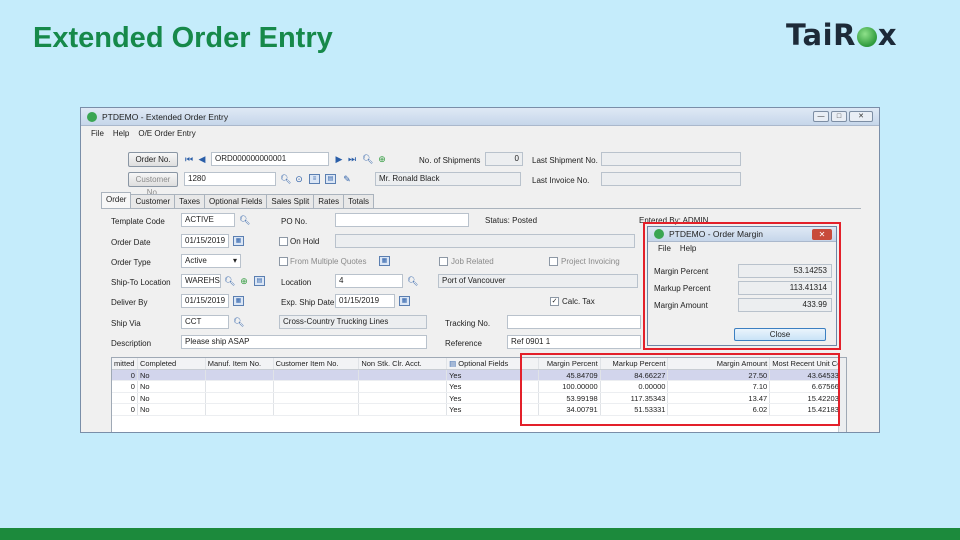 This screenshot has width=960, height=540. I want to click on close-window-button: ✕, so click(861, 116).